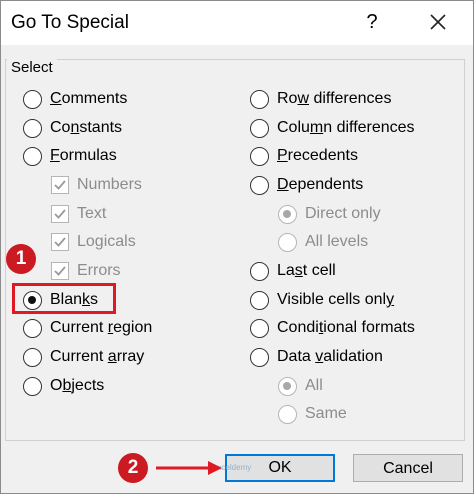 This screenshot has width=474, height=494. What do you see at coordinates (88, 155) in the screenshot?
I see `label-text: ormulas` at bounding box center [88, 155].